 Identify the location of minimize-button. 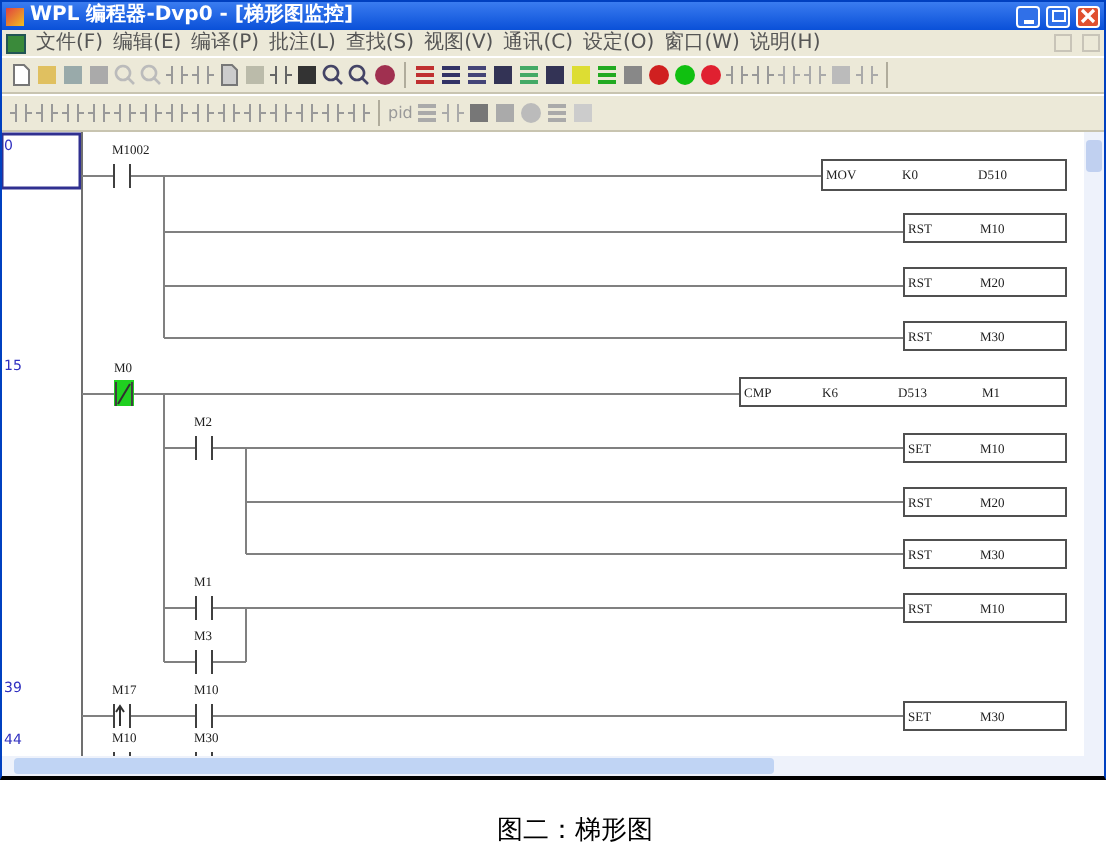
(1028, 16).